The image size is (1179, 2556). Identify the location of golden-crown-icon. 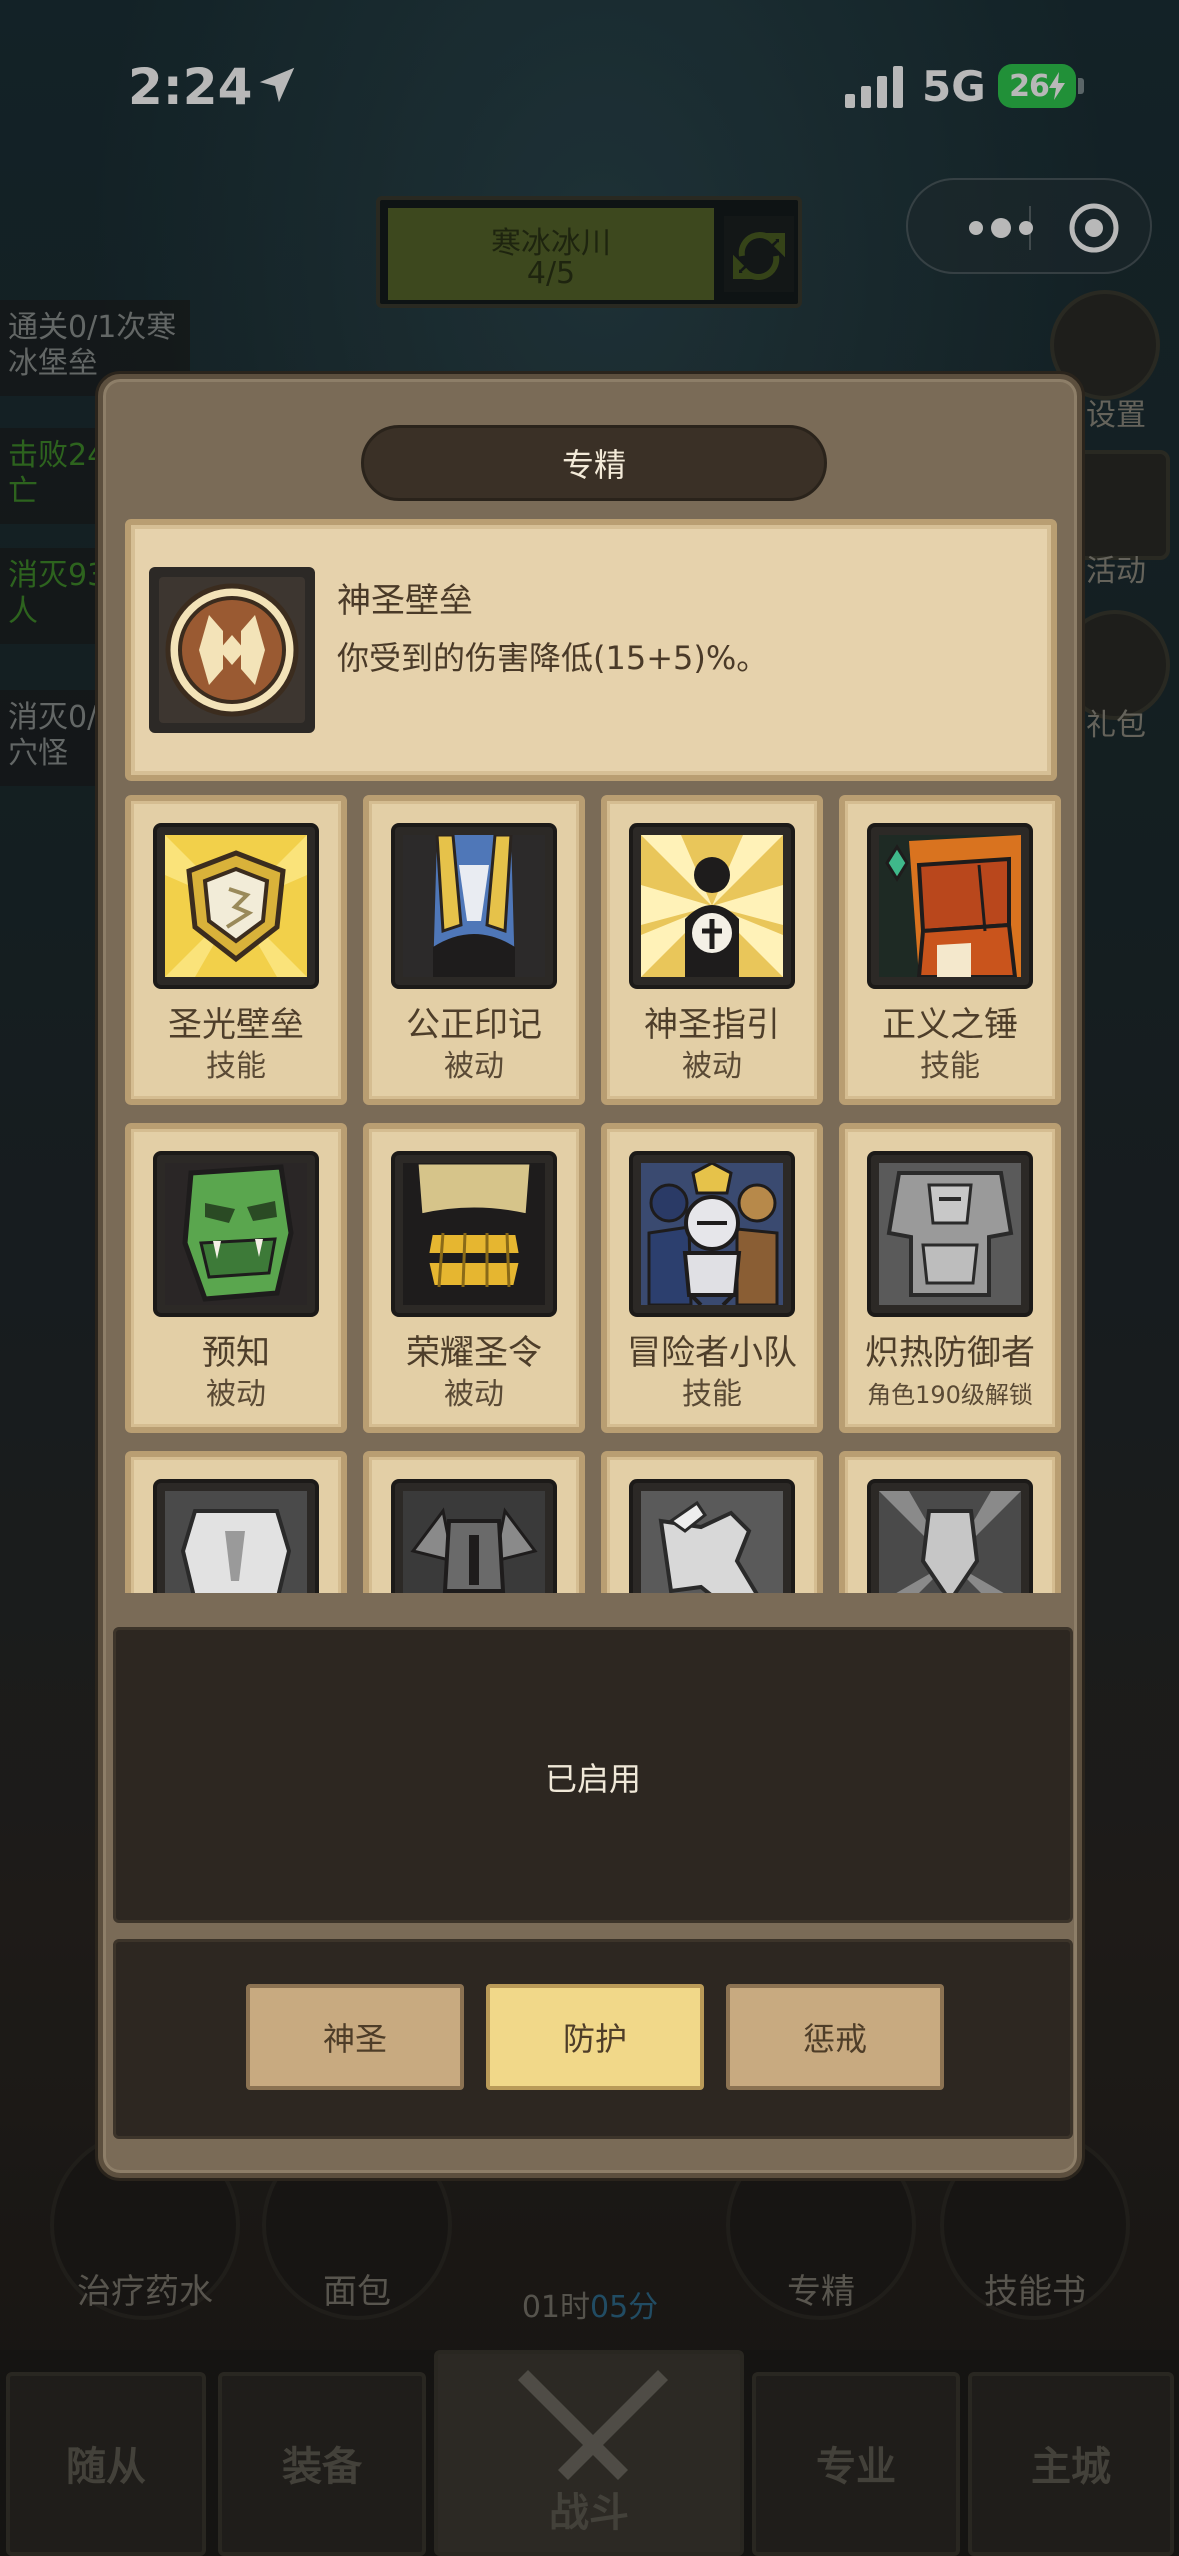
(474, 1234).